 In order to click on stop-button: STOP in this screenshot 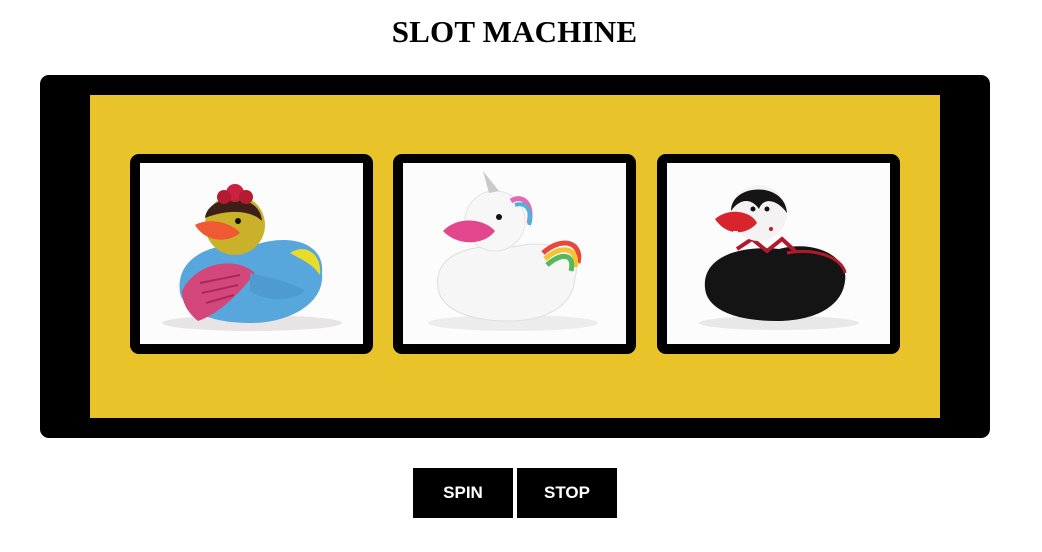, I will do `click(567, 493)`.